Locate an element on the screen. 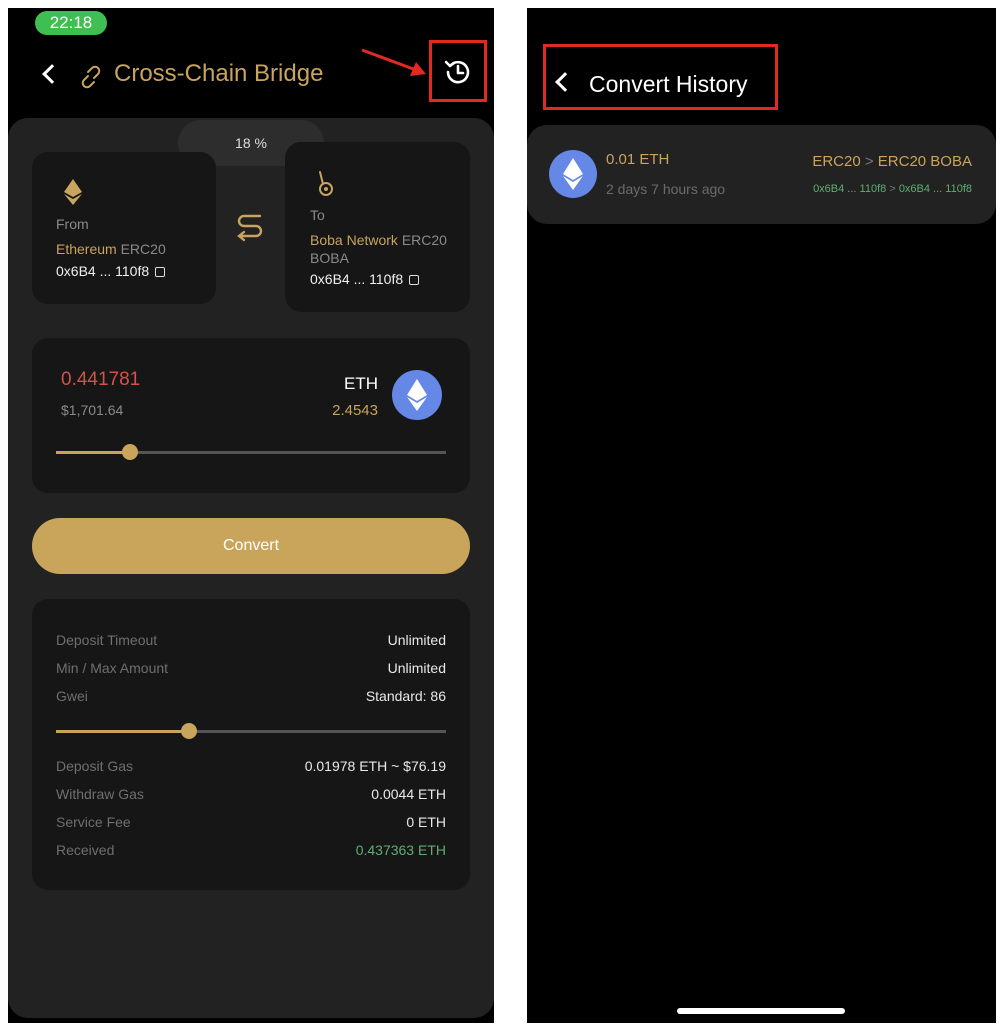  to-address-text: 0x6B4 ... 110f8 is located at coordinates (357, 279).